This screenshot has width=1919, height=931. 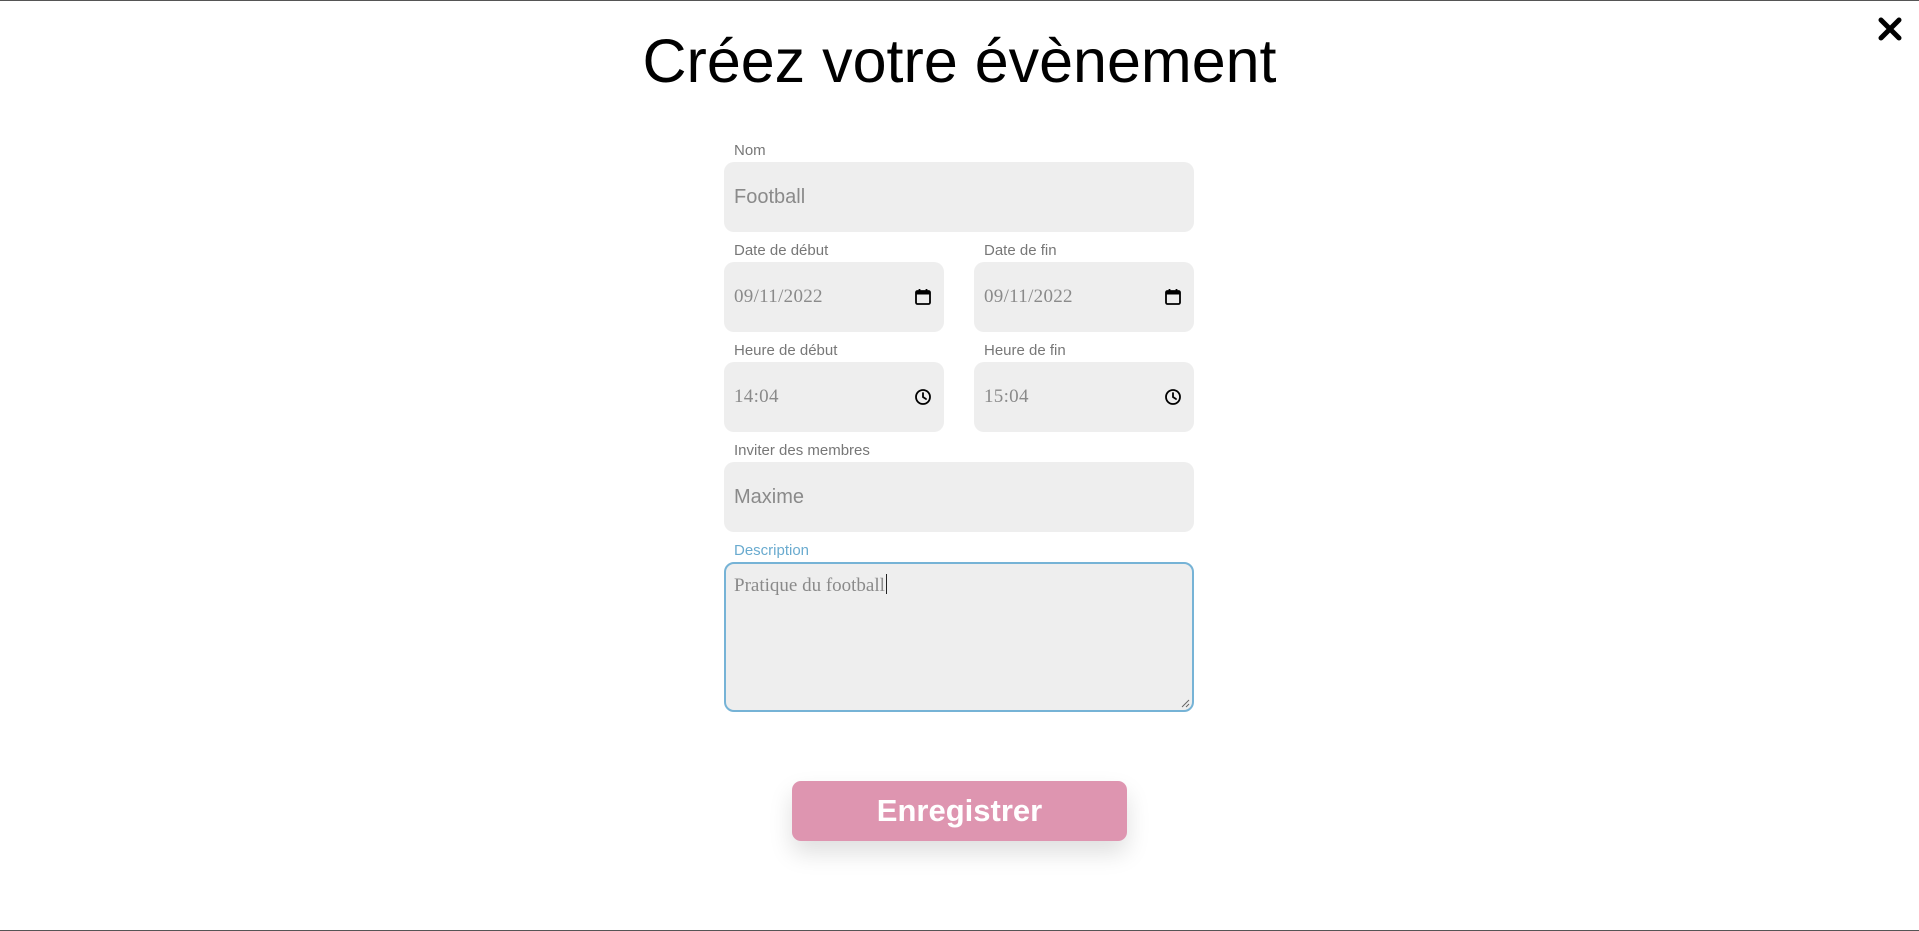 I want to click on description-value: Pratique du football, so click(x=809, y=585).